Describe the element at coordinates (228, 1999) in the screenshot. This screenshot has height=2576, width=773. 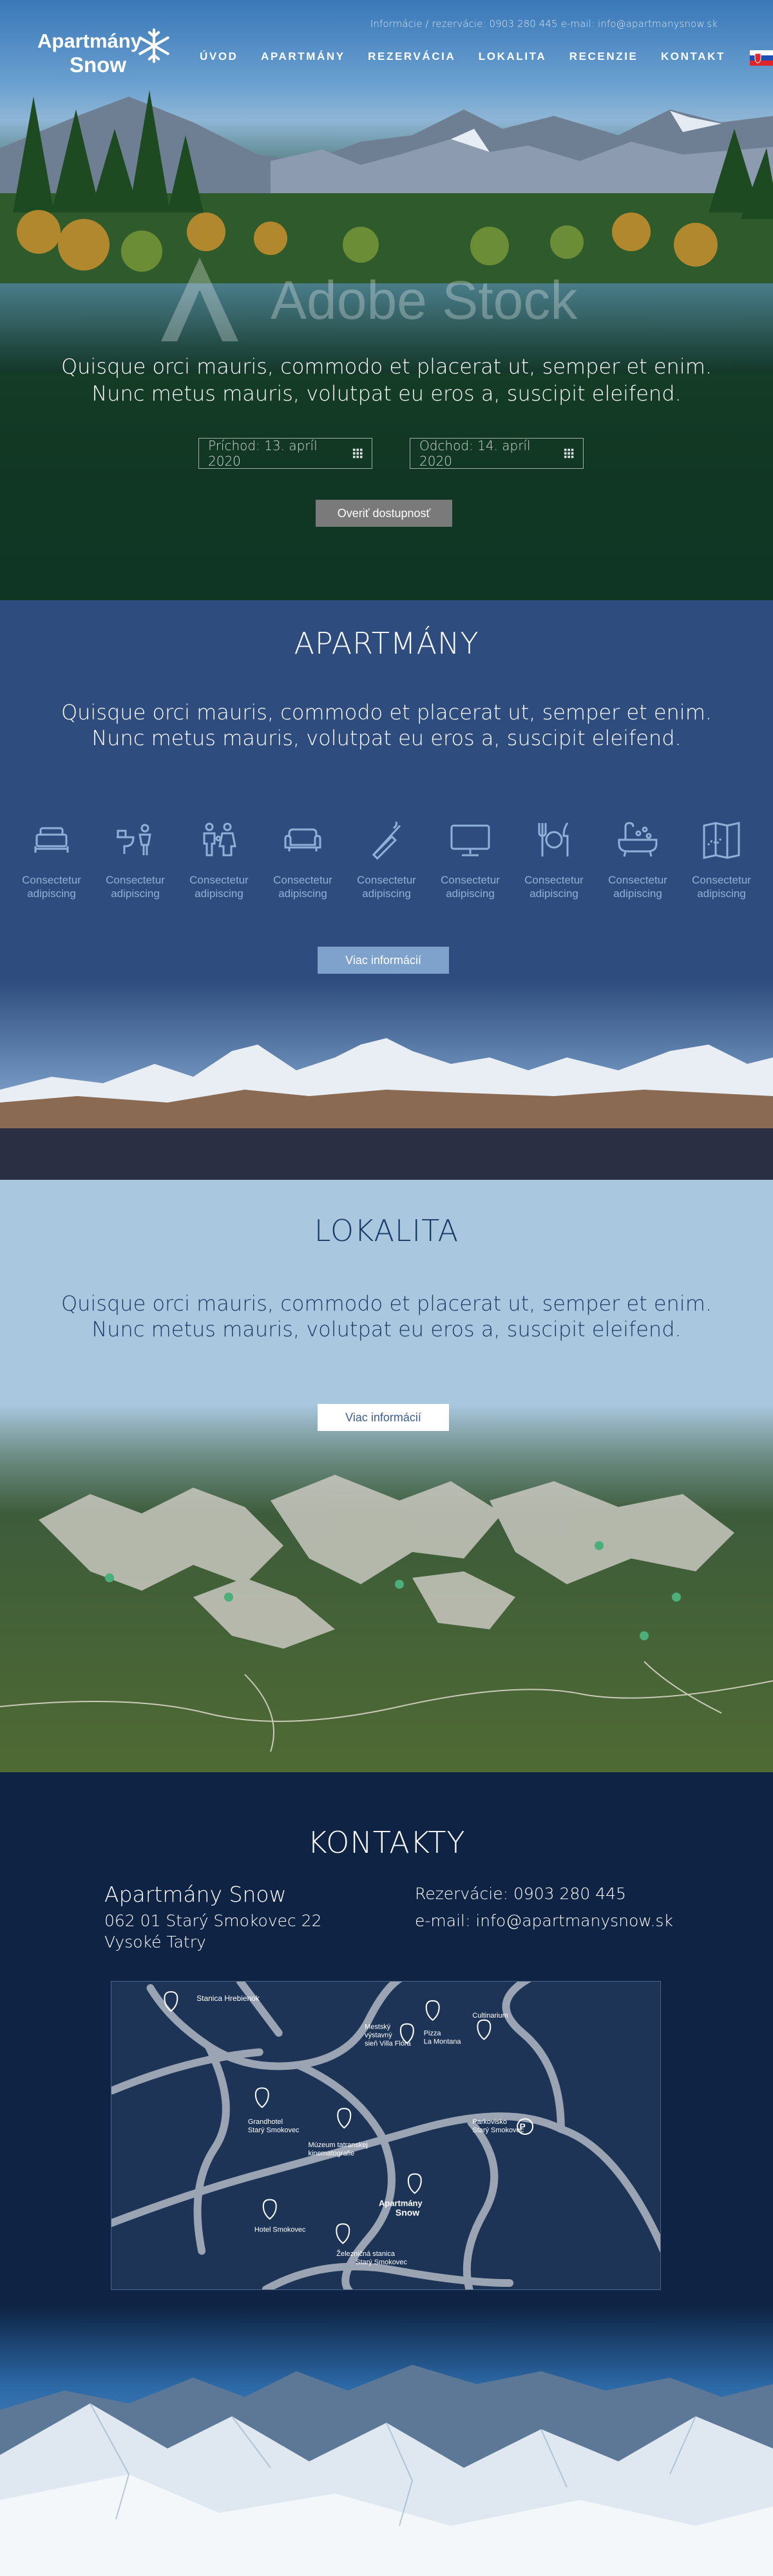
I see `svg-text: Stanica Hrebienok` at that location.